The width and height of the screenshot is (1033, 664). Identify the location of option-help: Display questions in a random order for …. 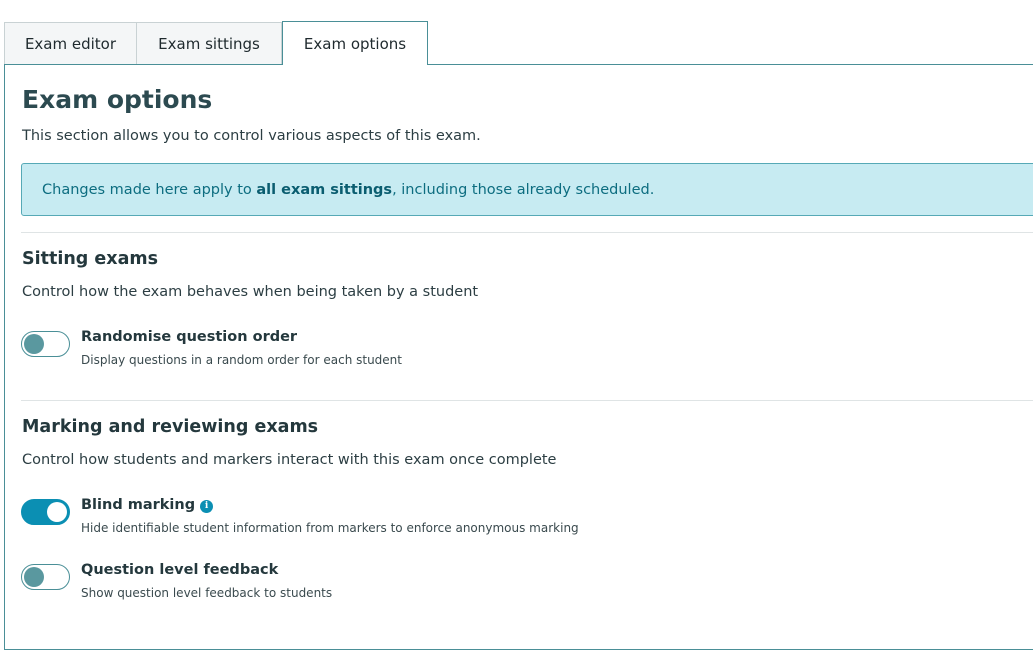
(241, 360).